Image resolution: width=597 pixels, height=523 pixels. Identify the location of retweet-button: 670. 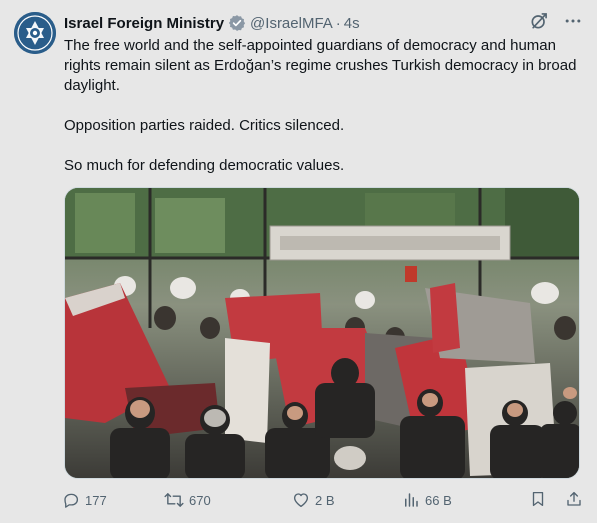
(204, 500).